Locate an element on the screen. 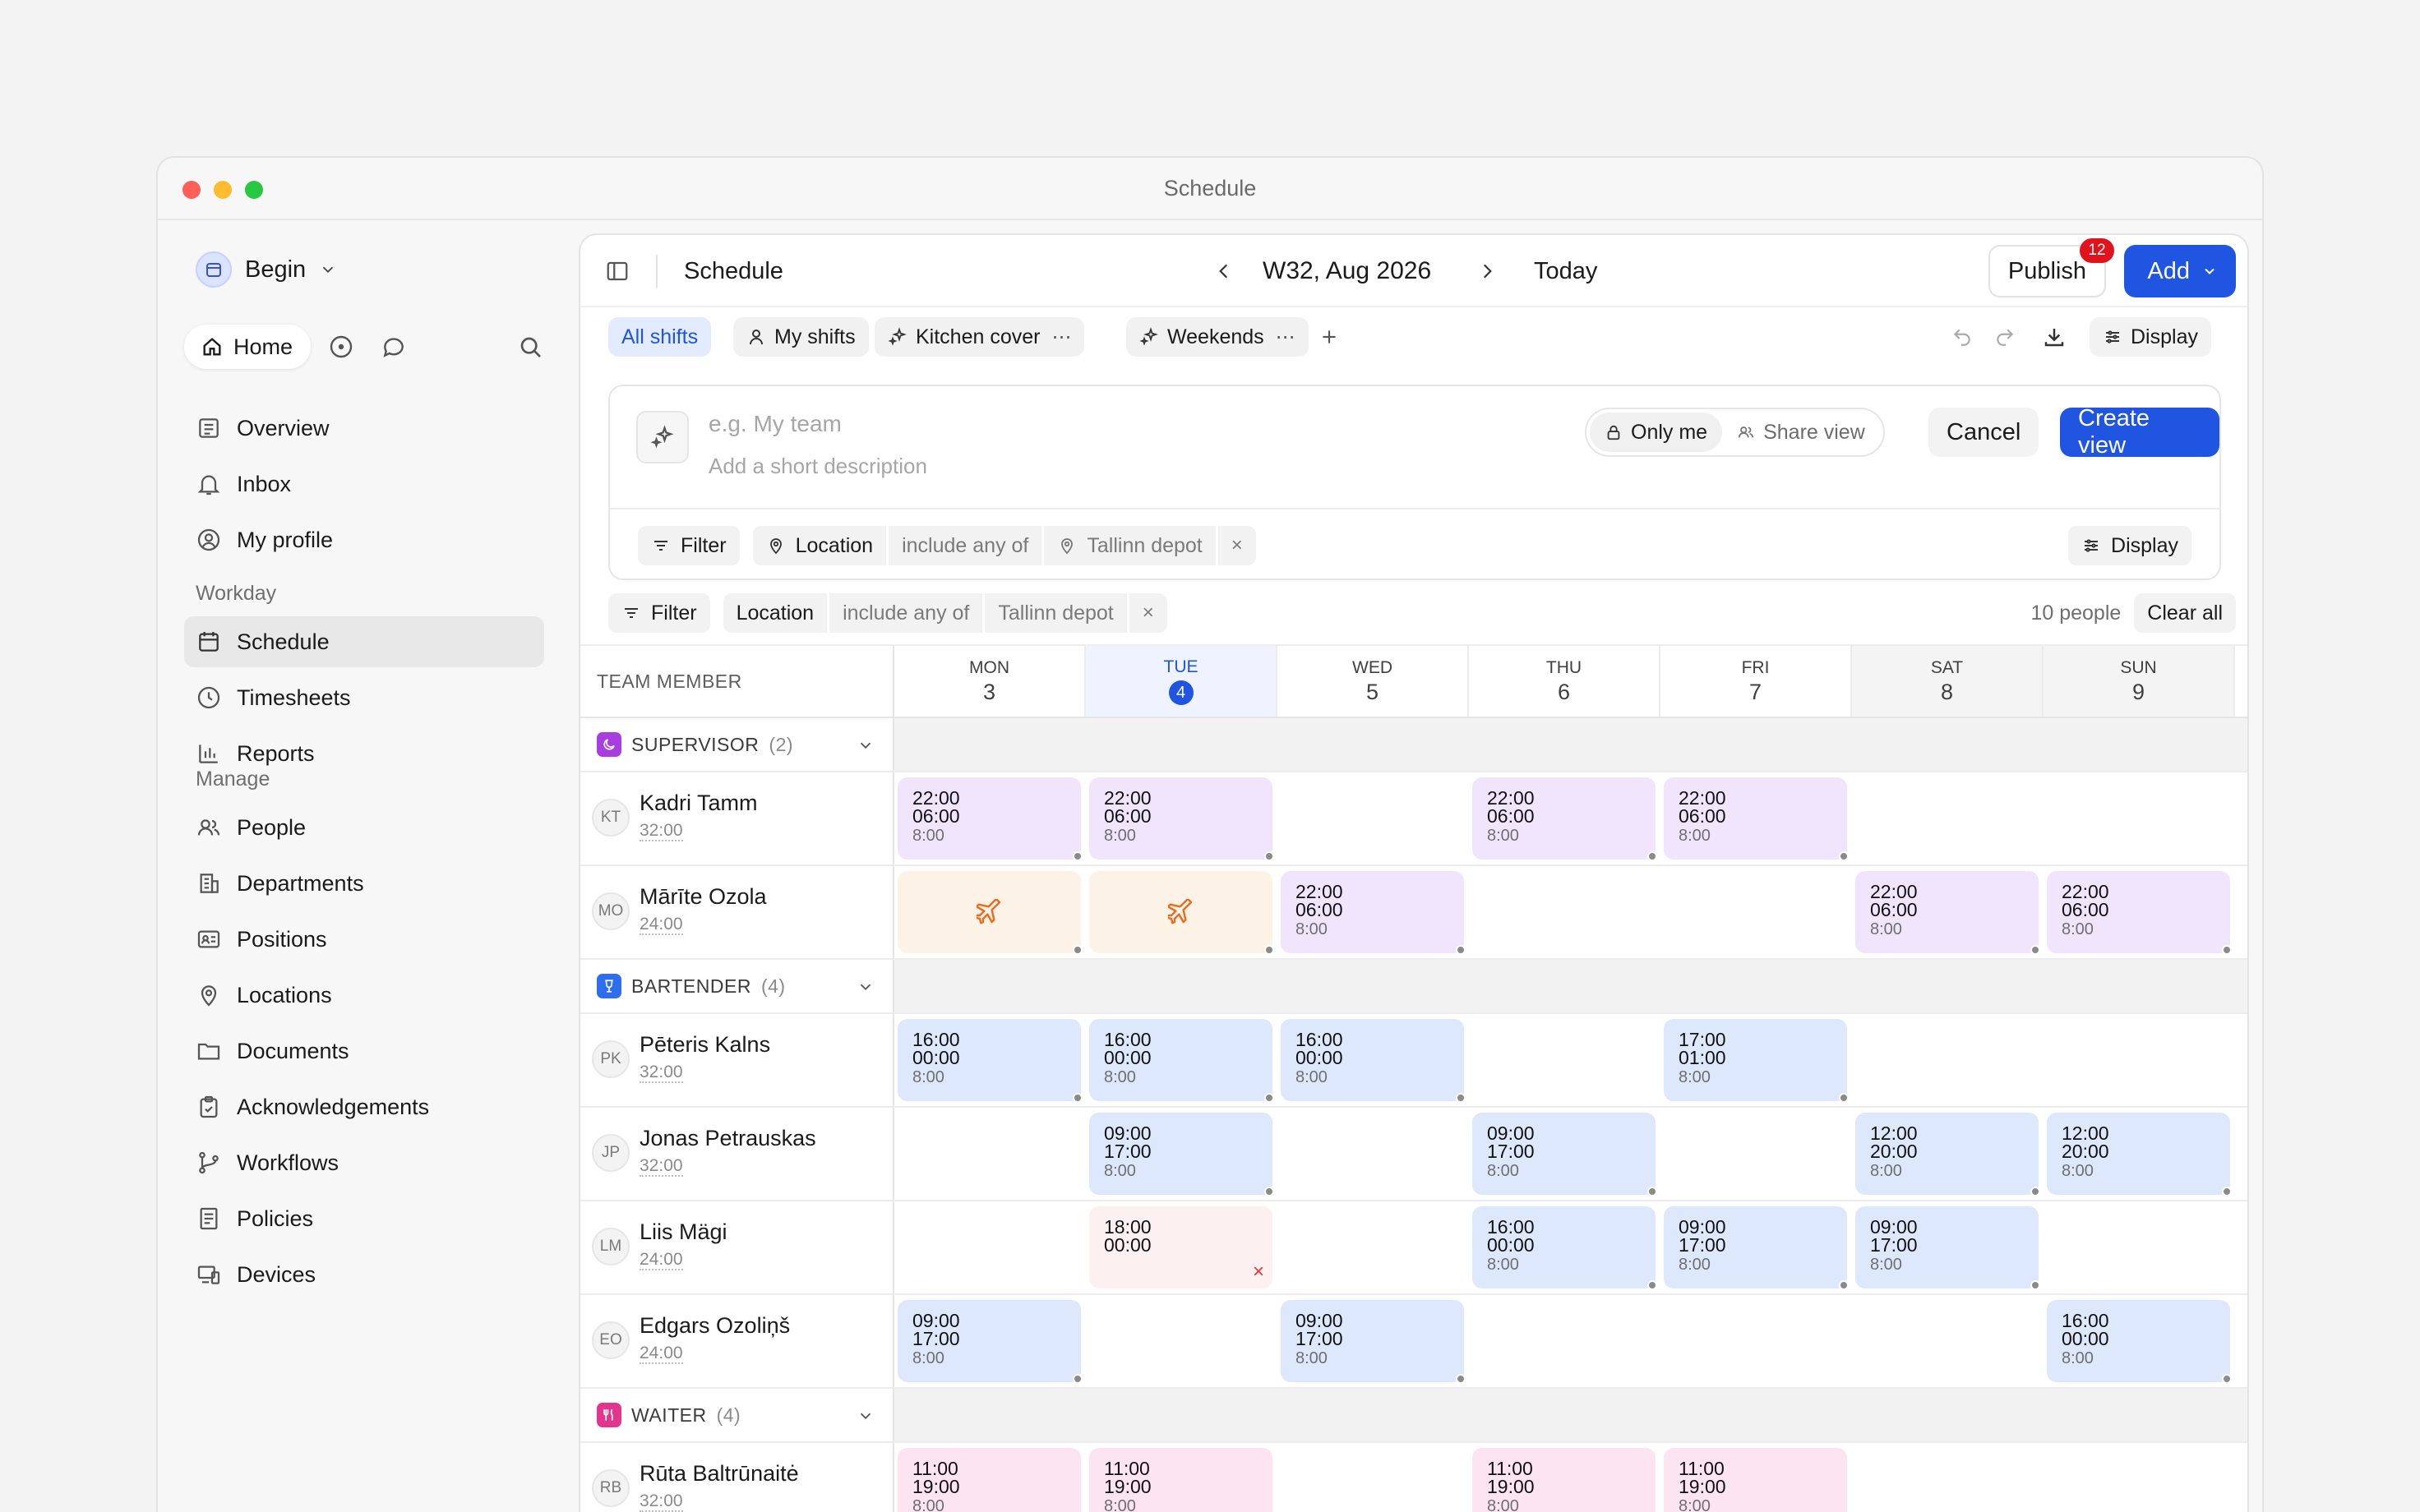  sidebar-item-locations: Locations is located at coordinates (364, 995).